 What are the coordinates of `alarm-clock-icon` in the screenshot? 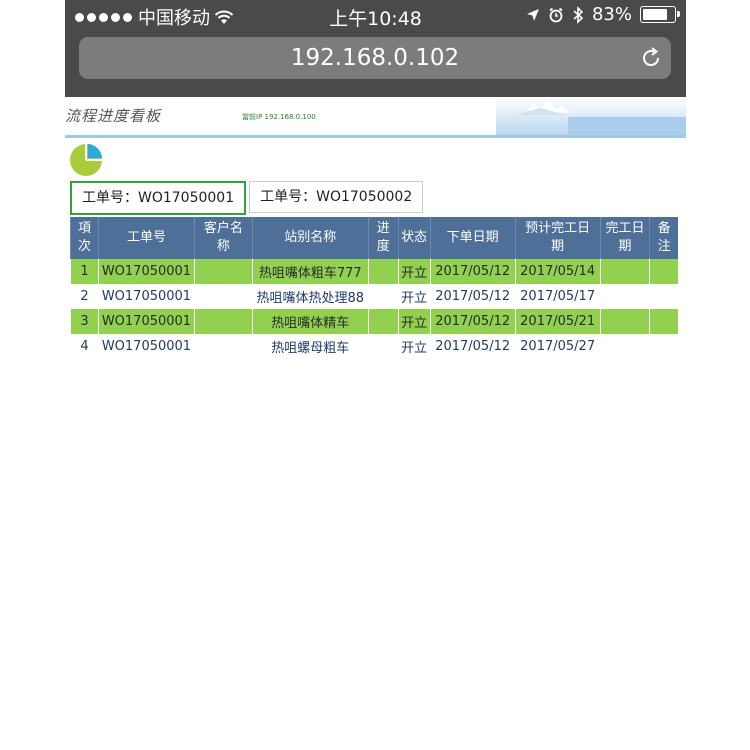 It's located at (556, 14).